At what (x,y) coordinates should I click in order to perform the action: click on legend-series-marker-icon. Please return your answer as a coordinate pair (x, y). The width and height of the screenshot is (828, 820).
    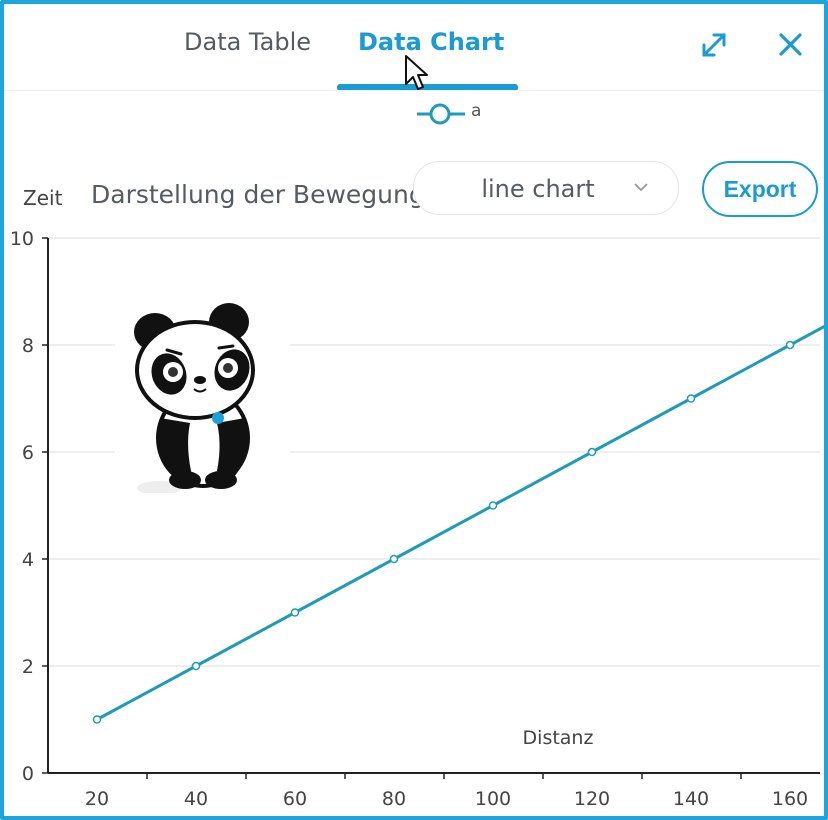
    Looking at the image, I should click on (441, 114).